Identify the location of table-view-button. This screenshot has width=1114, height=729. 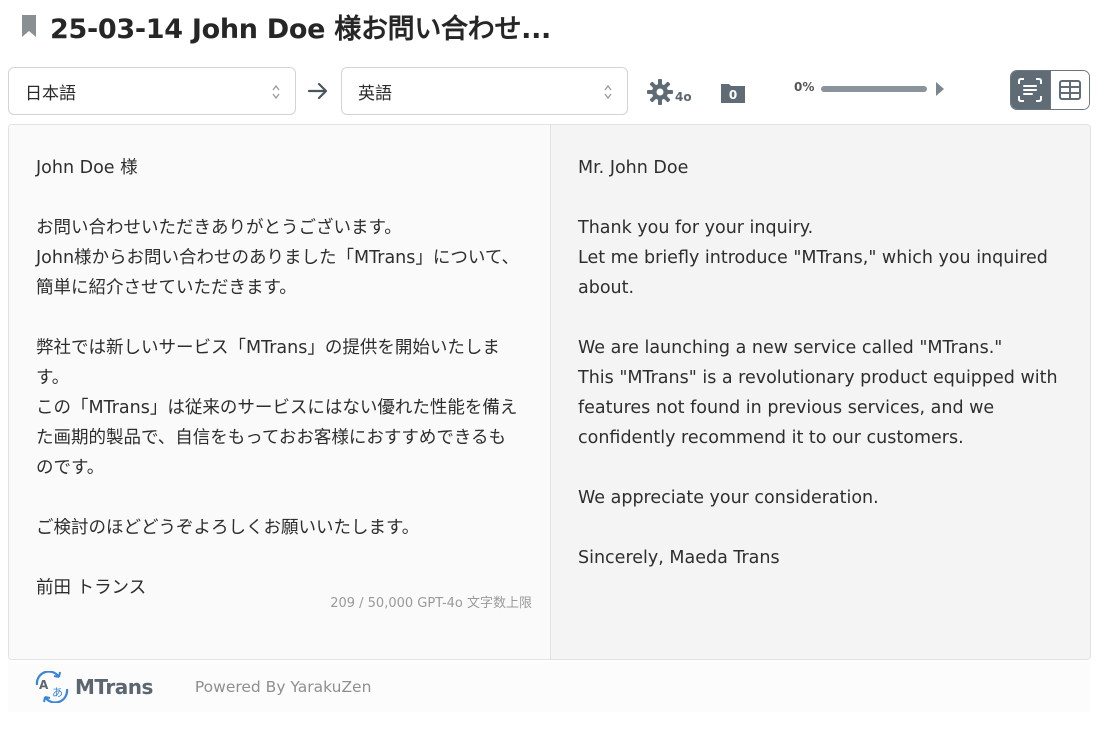
(1069, 90).